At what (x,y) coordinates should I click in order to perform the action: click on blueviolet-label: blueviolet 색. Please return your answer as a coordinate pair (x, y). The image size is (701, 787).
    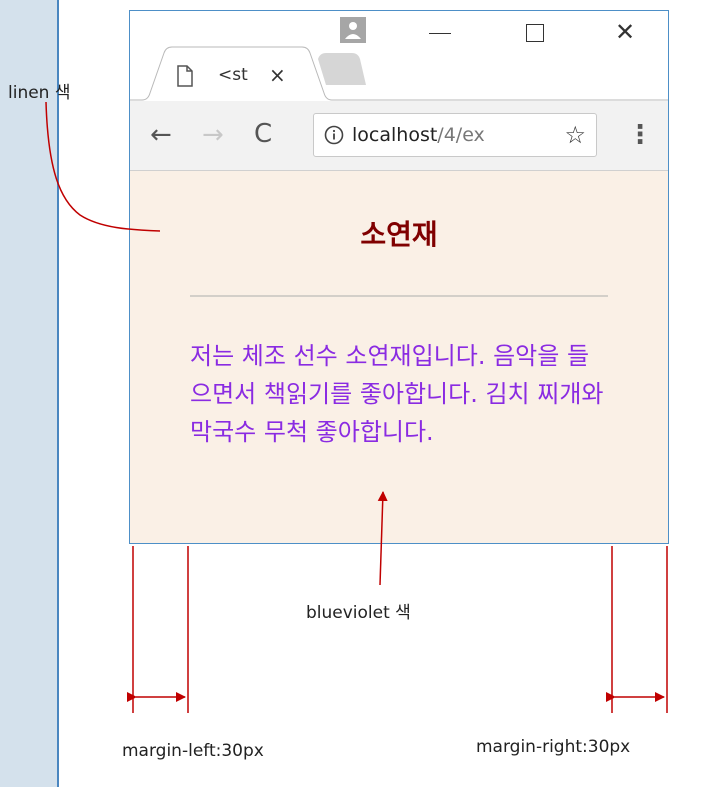
    Looking at the image, I should click on (358, 613).